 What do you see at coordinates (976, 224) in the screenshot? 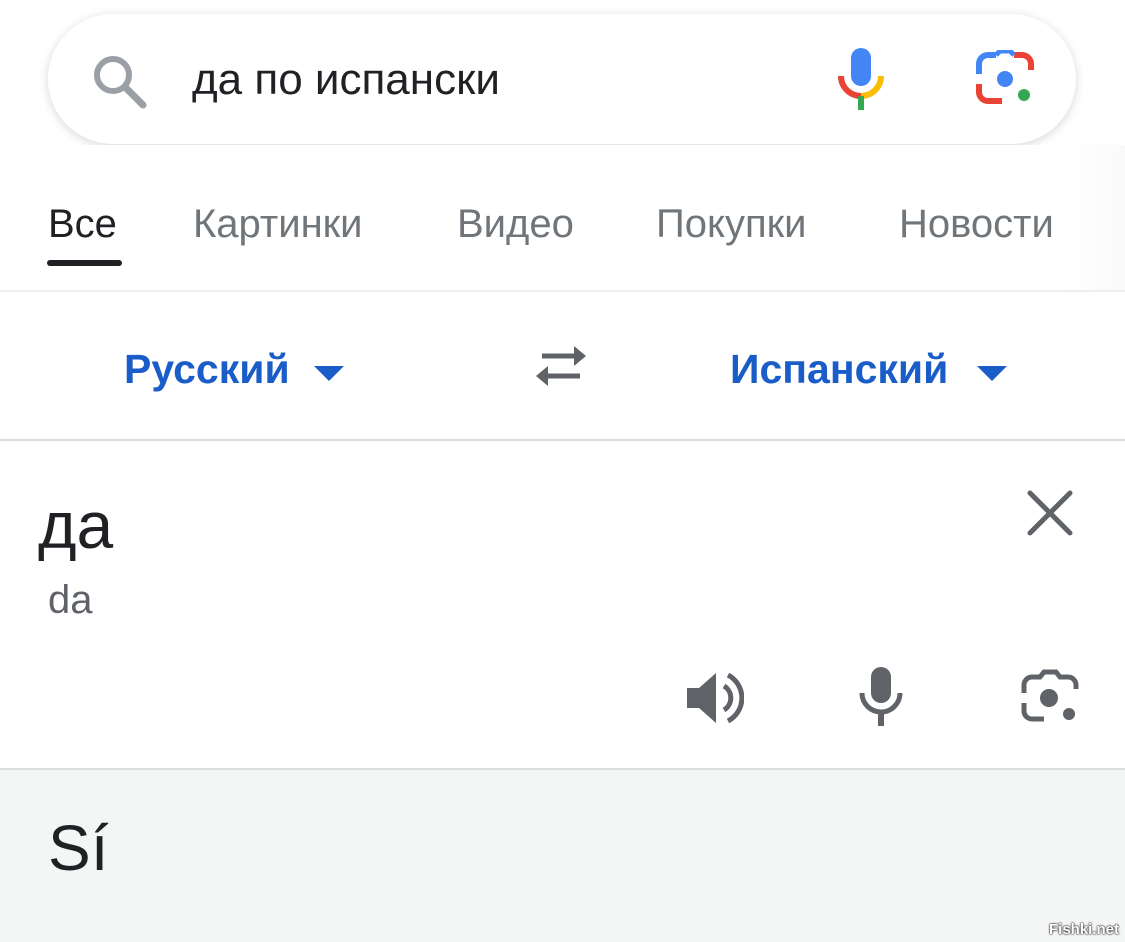
I see `tab-news: Новости` at bounding box center [976, 224].